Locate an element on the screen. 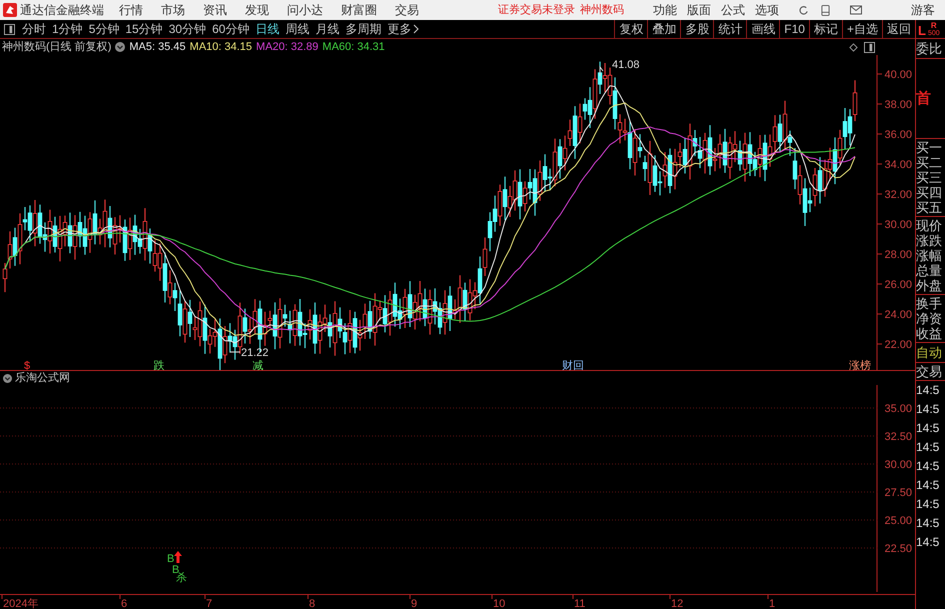  moving-average-value: MA10: 34.15 is located at coordinates (221, 47).